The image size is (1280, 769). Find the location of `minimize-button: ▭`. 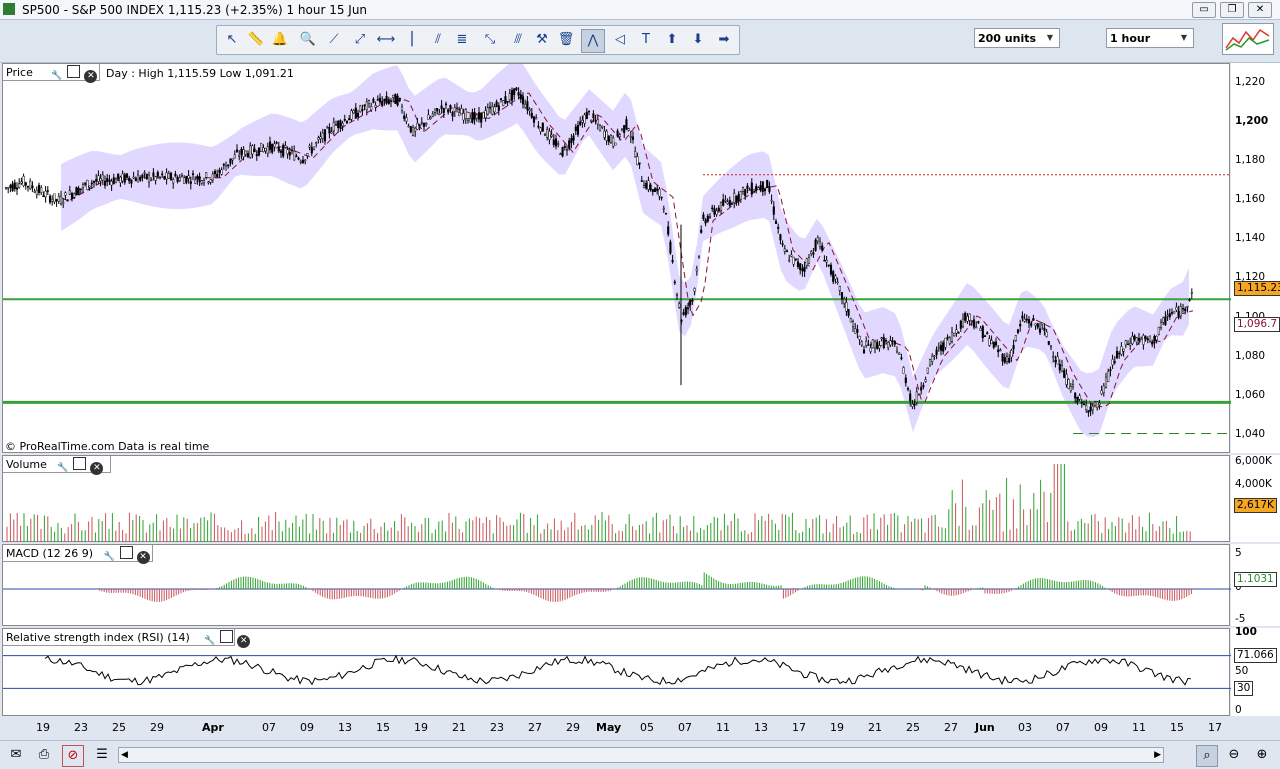

minimize-button: ▭ is located at coordinates (1204, 10).